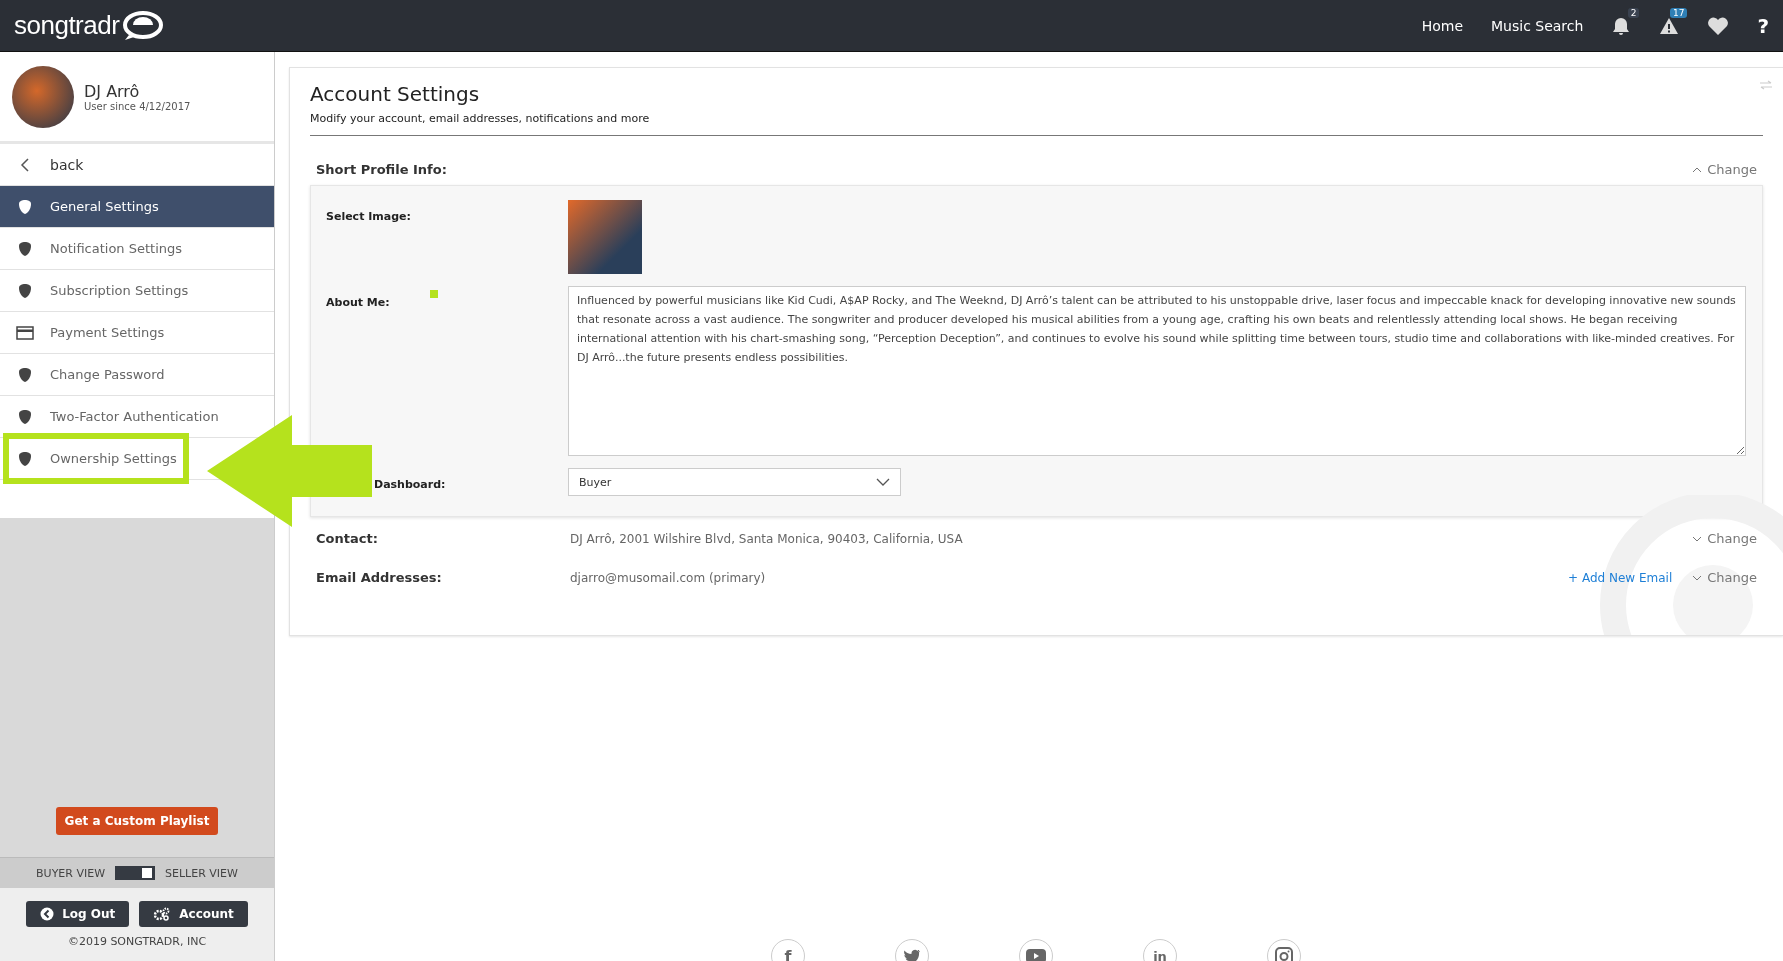 Image resolution: width=1783 pixels, height=961 pixels. Describe the element at coordinates (137, 207) in the screenshot. I see `sidebar-item: General Settings` at that location.